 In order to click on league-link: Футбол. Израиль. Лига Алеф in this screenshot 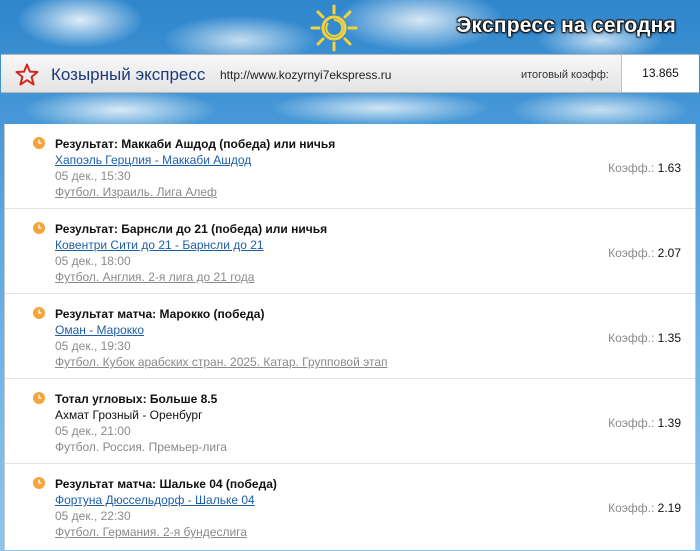, I will do `click(136, 192)`.